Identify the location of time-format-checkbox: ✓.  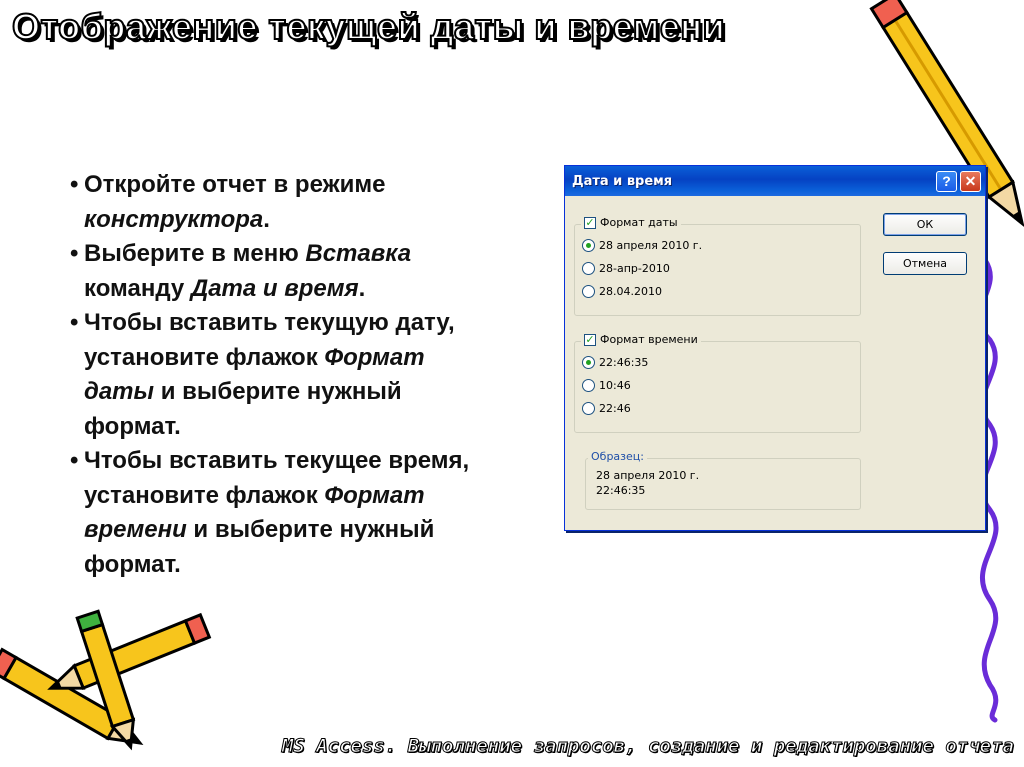
(590, 339).